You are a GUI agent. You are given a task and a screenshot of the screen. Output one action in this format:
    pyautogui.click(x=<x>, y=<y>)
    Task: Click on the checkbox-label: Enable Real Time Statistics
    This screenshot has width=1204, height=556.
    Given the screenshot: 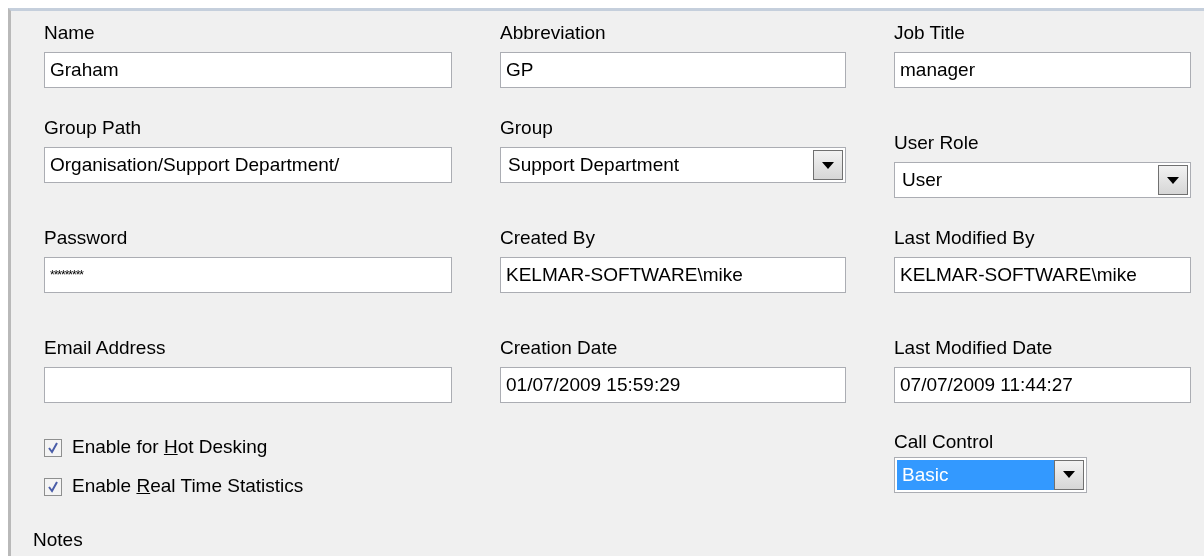 What is the action you would take?
    pyautogui.click(x=188, y=486)
    